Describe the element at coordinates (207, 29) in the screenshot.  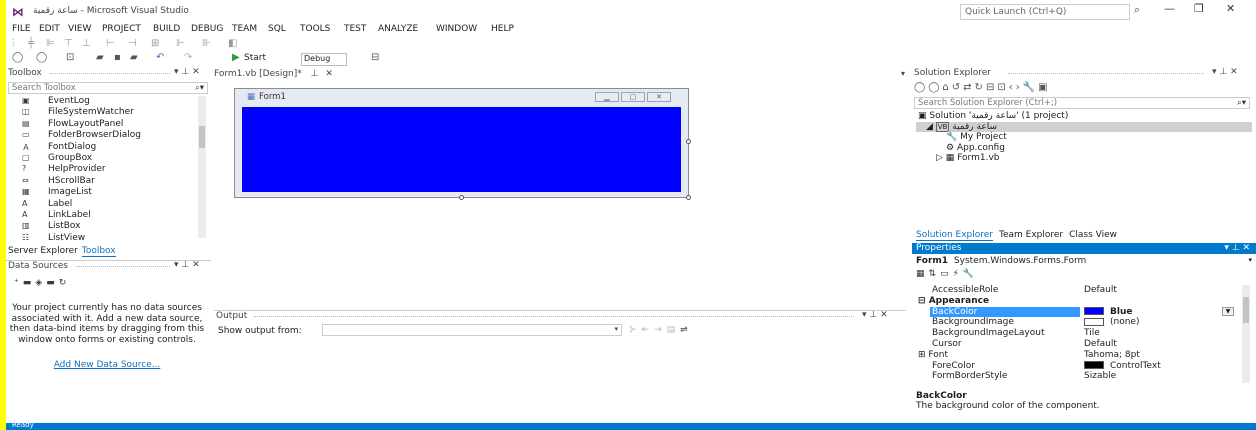
I see `menu-debug: DEBUG` at that location.